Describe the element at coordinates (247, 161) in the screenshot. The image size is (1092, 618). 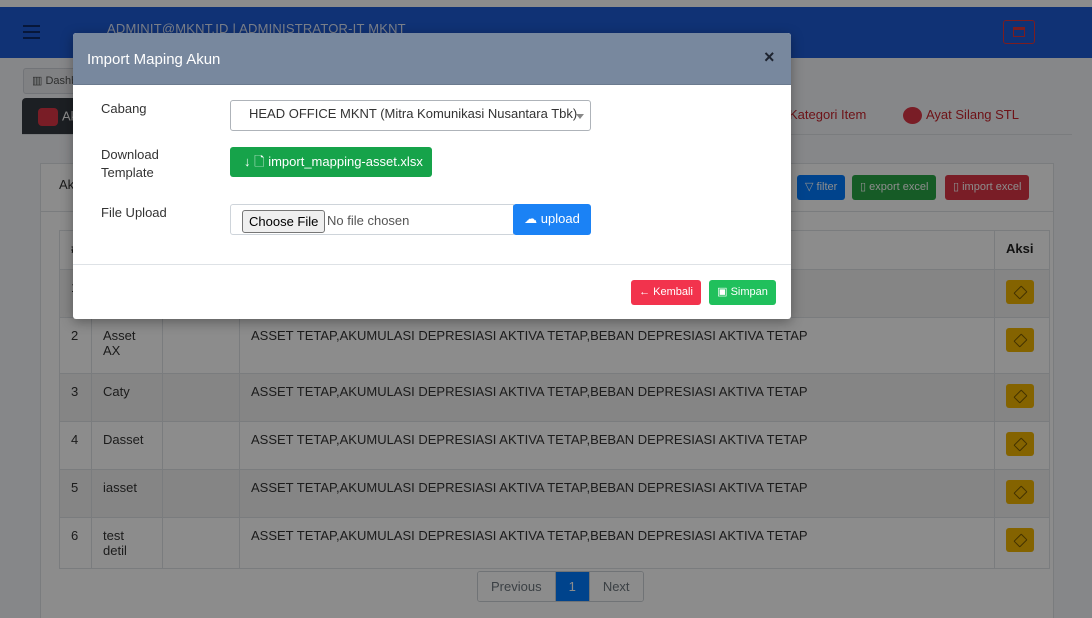
I see `arrow-down-icon: ↓` at that location.